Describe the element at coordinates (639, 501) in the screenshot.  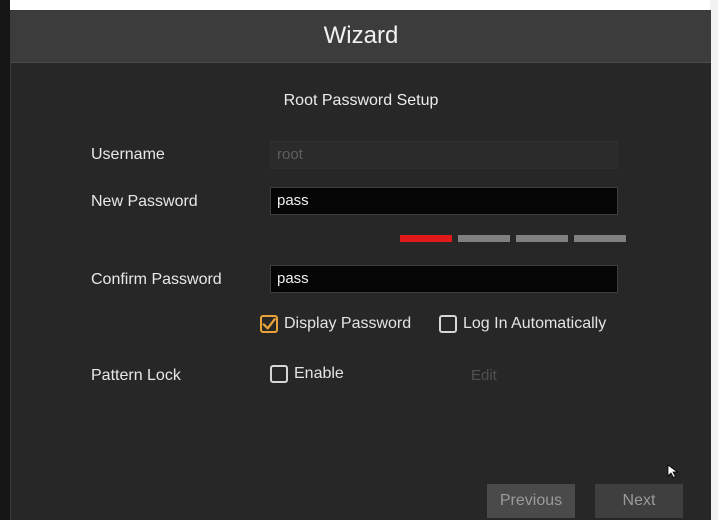
I see `next-button: Next` at that location.